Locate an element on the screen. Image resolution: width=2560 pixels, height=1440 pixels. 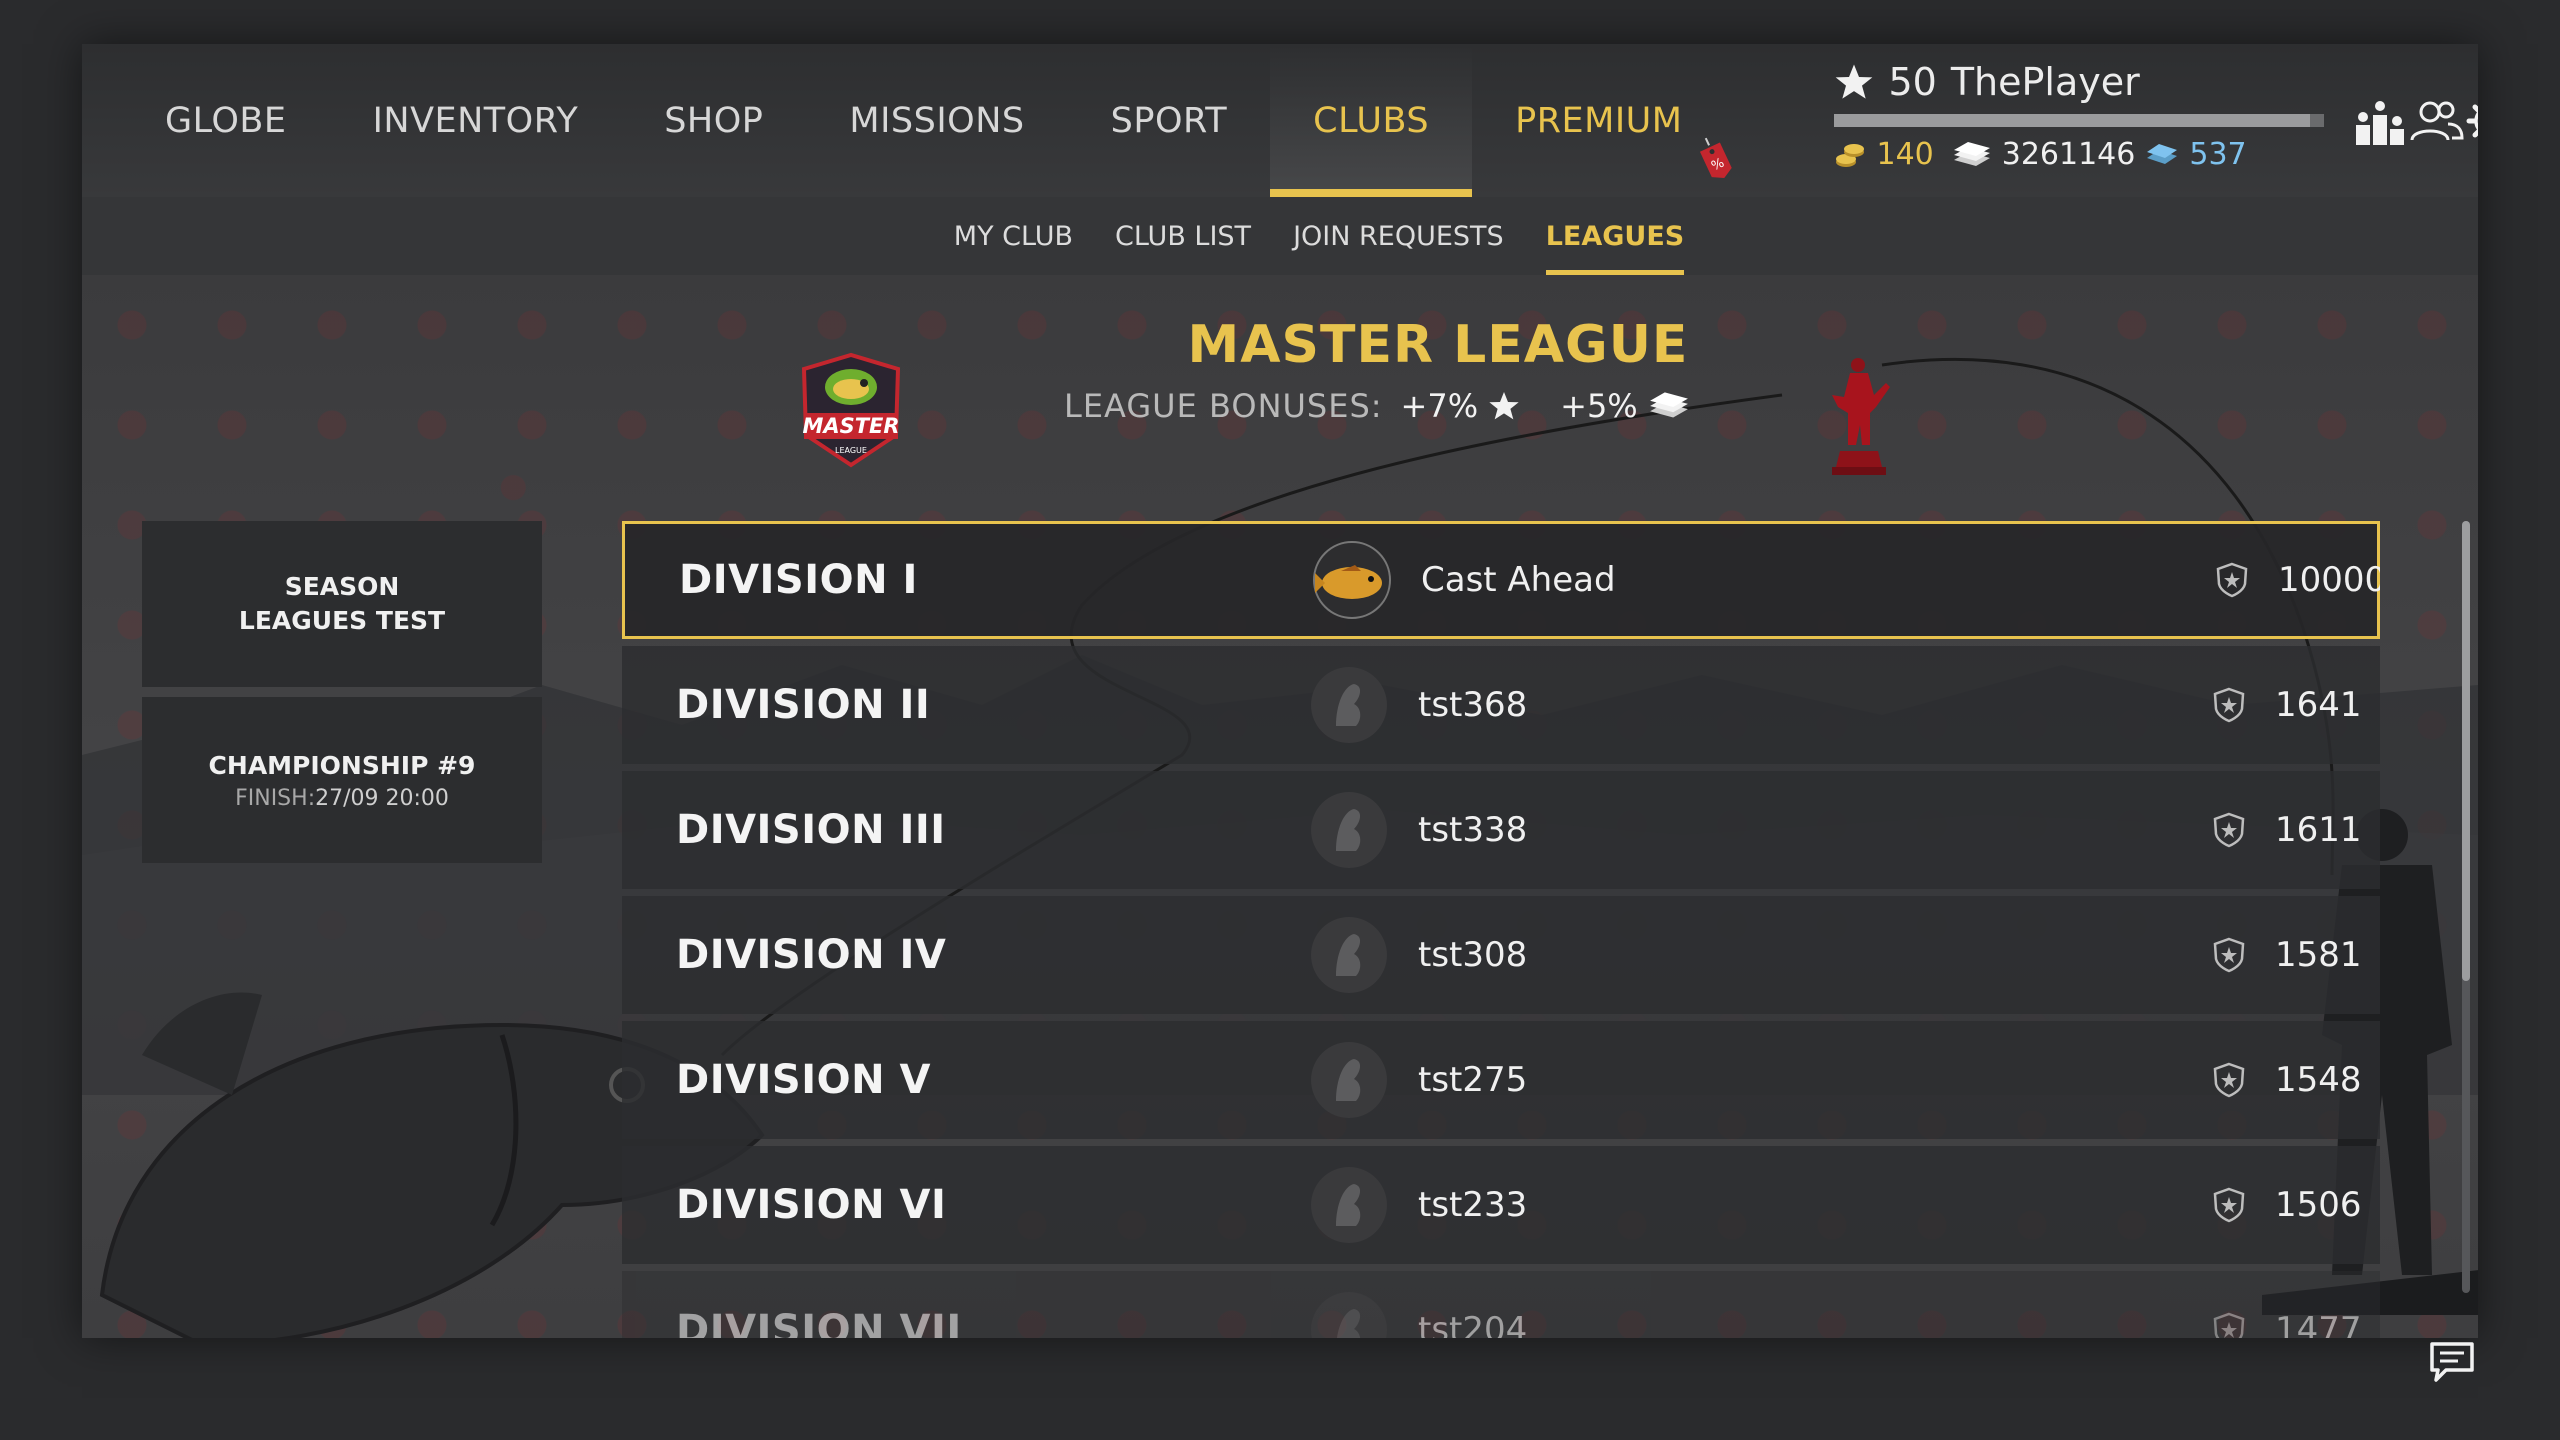
league-title: MASTER LEAGUE is located at coordinates (1438, 345).